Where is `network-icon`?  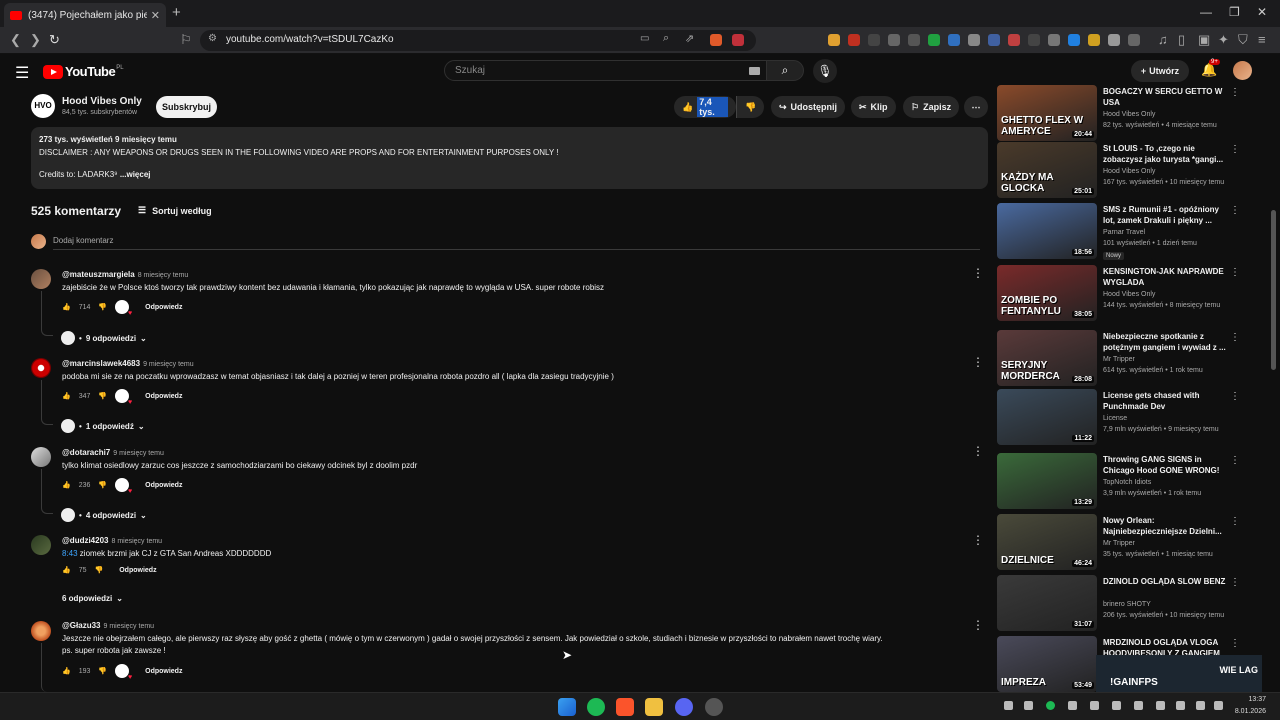 network-icon is located at coordinates (1160, 705).